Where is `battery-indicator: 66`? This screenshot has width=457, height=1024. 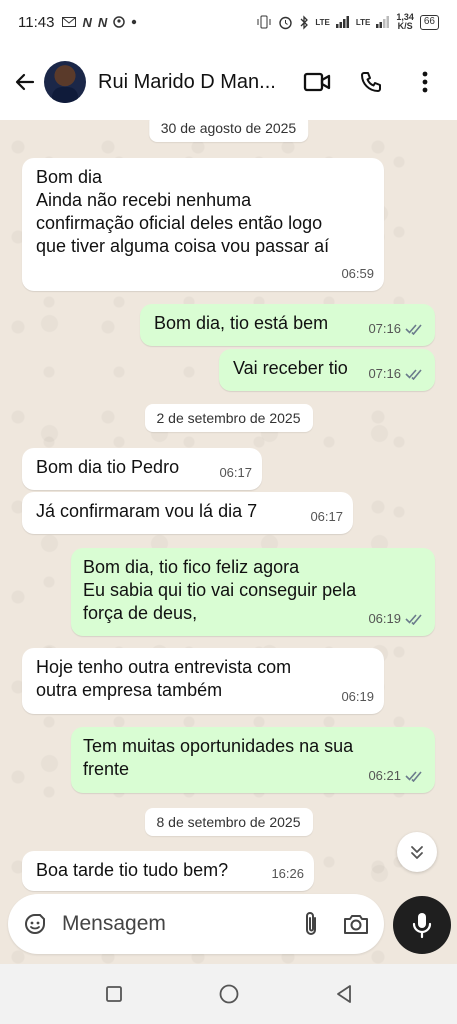
battery-indicator: 66 is located at coordinates (429, 22).